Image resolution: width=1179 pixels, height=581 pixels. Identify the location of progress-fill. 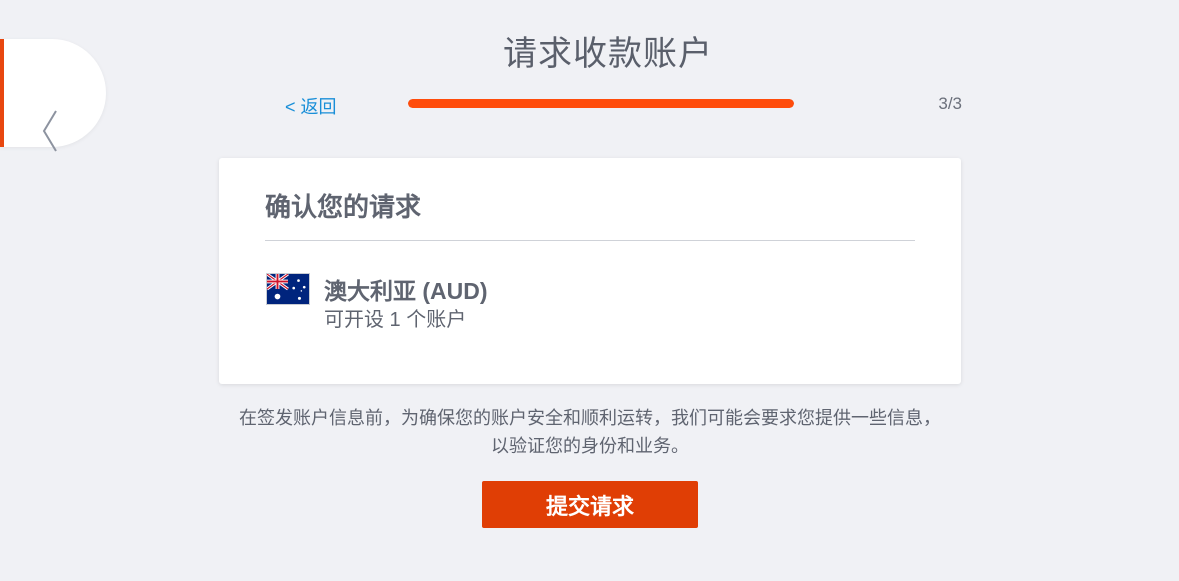
(601, 103).